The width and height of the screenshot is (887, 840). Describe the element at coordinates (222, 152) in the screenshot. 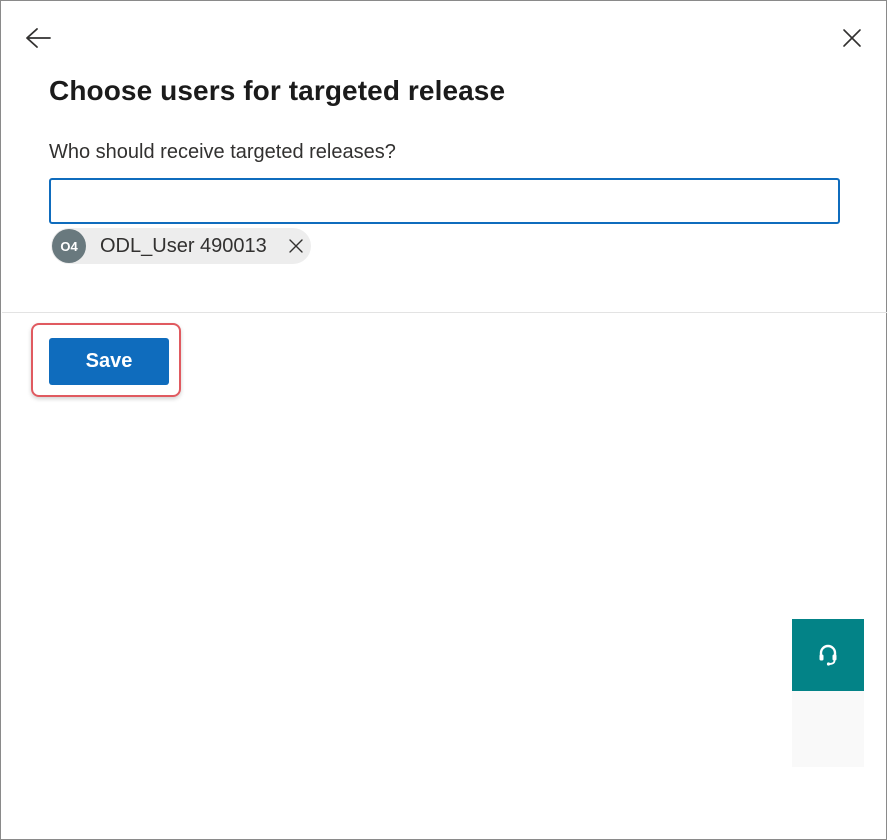

I see `recipients-label: Who should receive targeted releases?` at that location.